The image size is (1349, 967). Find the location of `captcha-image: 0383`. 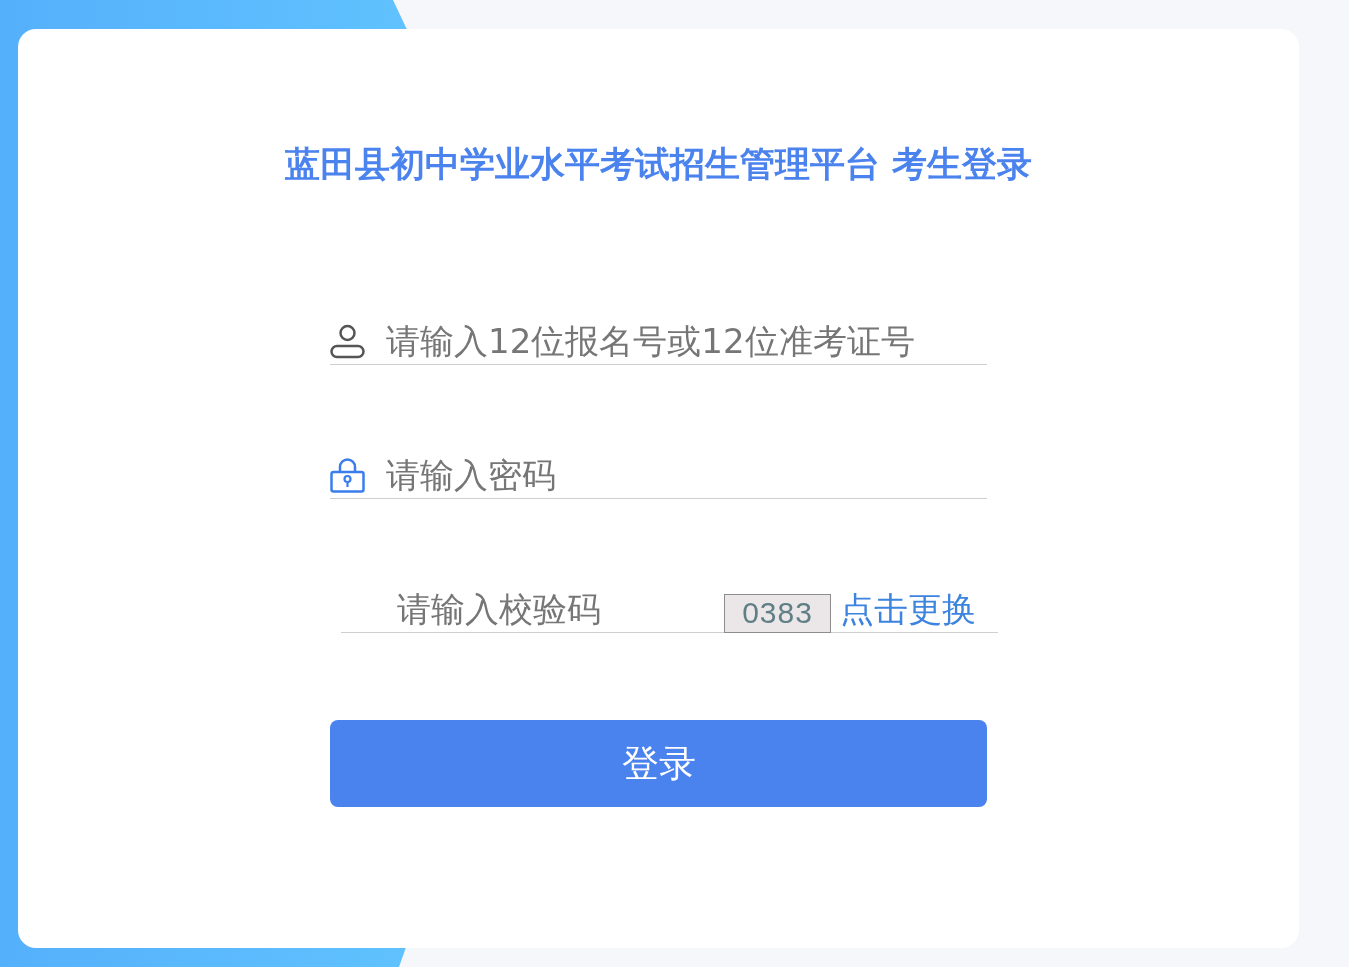

captcha-image: 0383 is located at coordinates (777, 613).